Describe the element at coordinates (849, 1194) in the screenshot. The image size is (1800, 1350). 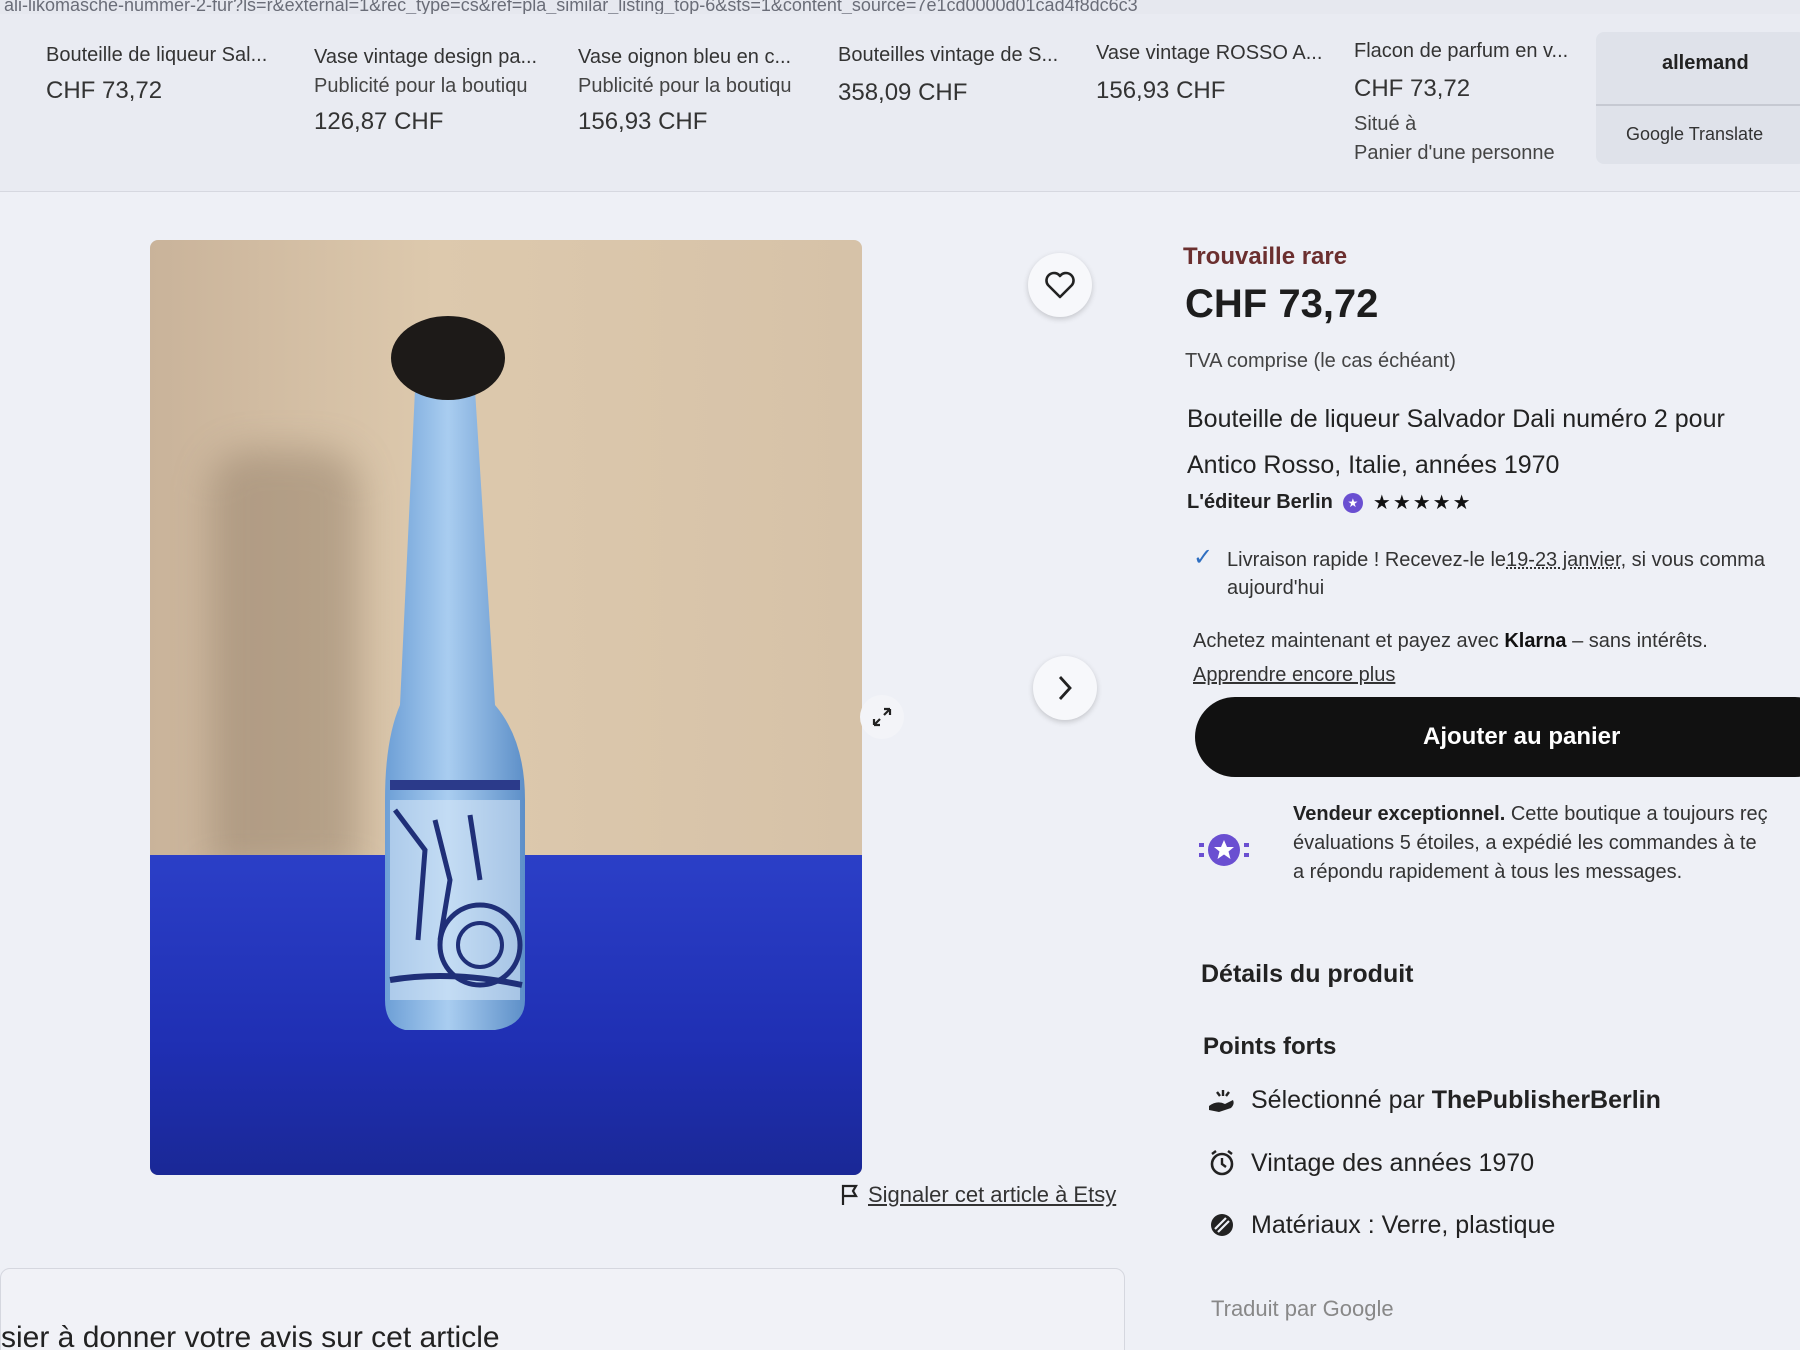
I see `flag-icon` at that location.